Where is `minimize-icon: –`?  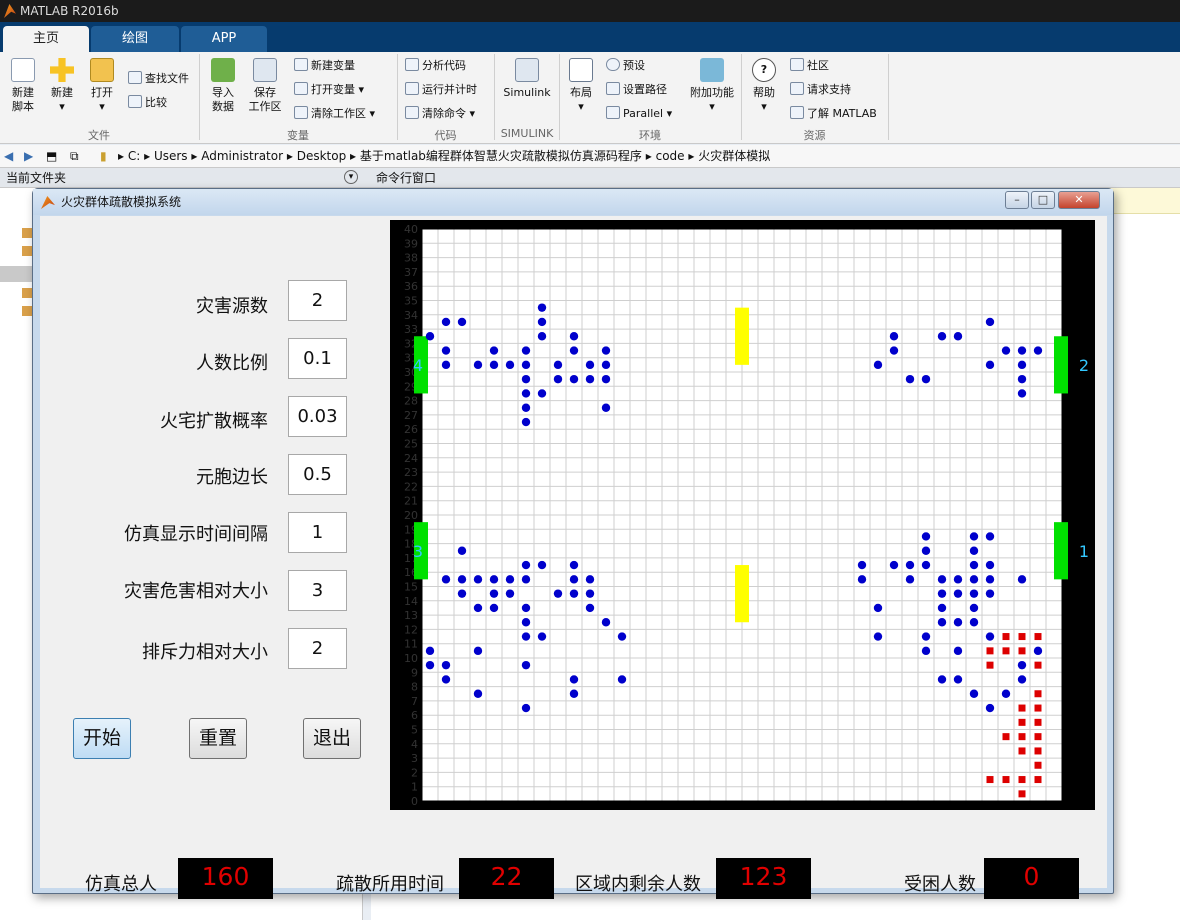 minimize-icon: – is located at coordinates (1017, 200).